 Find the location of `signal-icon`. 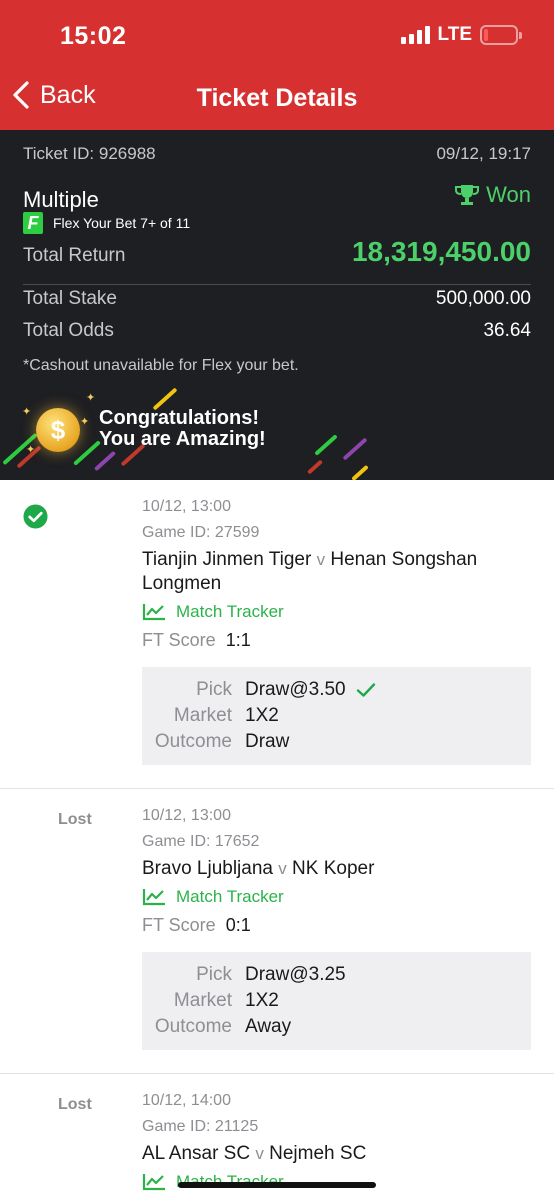

signal-icon is located at coordinates (415, 35).